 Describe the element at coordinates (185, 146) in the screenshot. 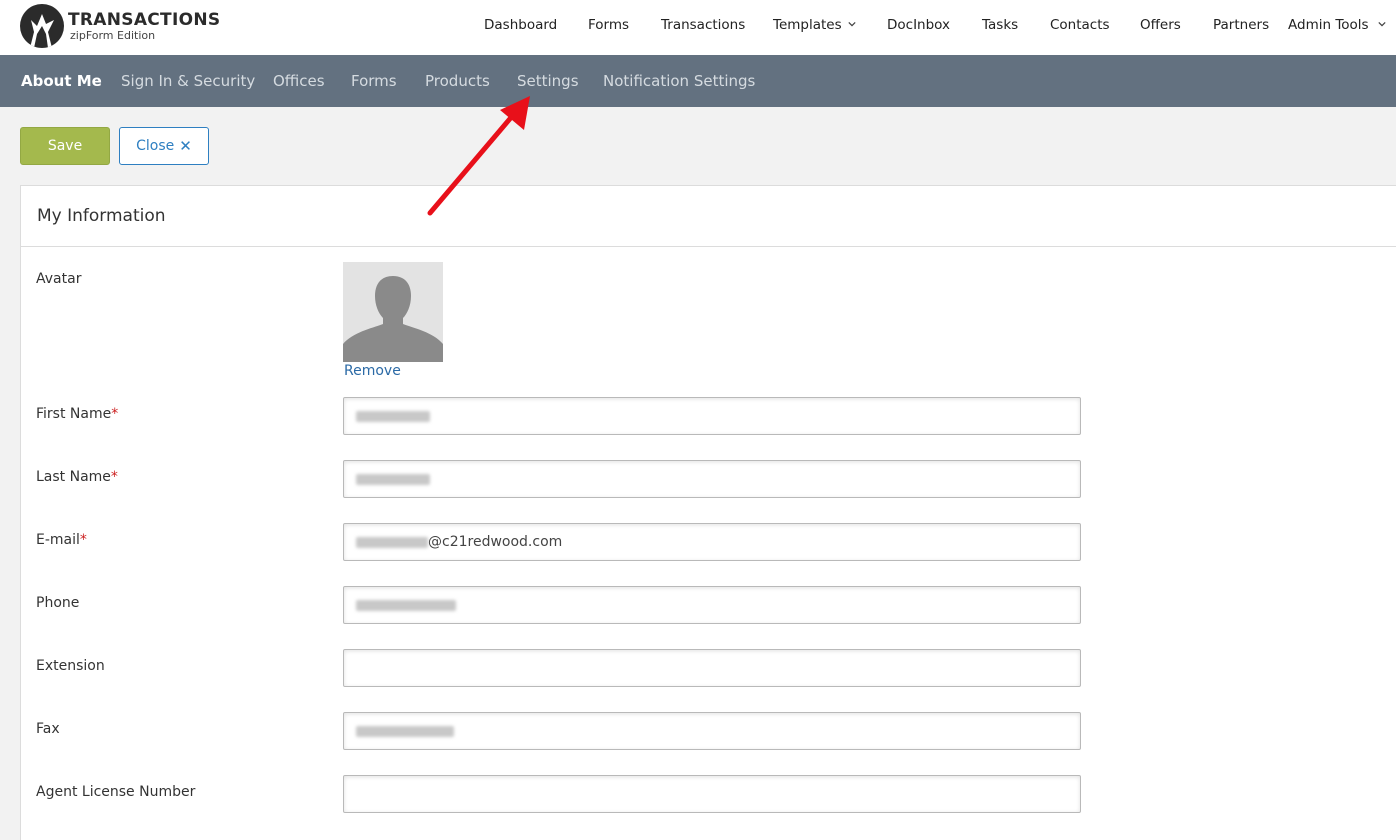

I see `close-icon: ✕` at that location.